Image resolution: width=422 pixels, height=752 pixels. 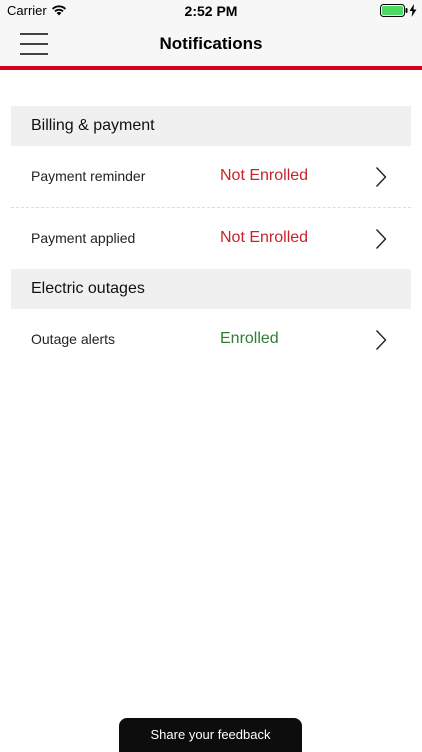 What do you see at coordinates (394, 10) in the screenshot?
I see `battery-icon` at bounding box center [394, 10].